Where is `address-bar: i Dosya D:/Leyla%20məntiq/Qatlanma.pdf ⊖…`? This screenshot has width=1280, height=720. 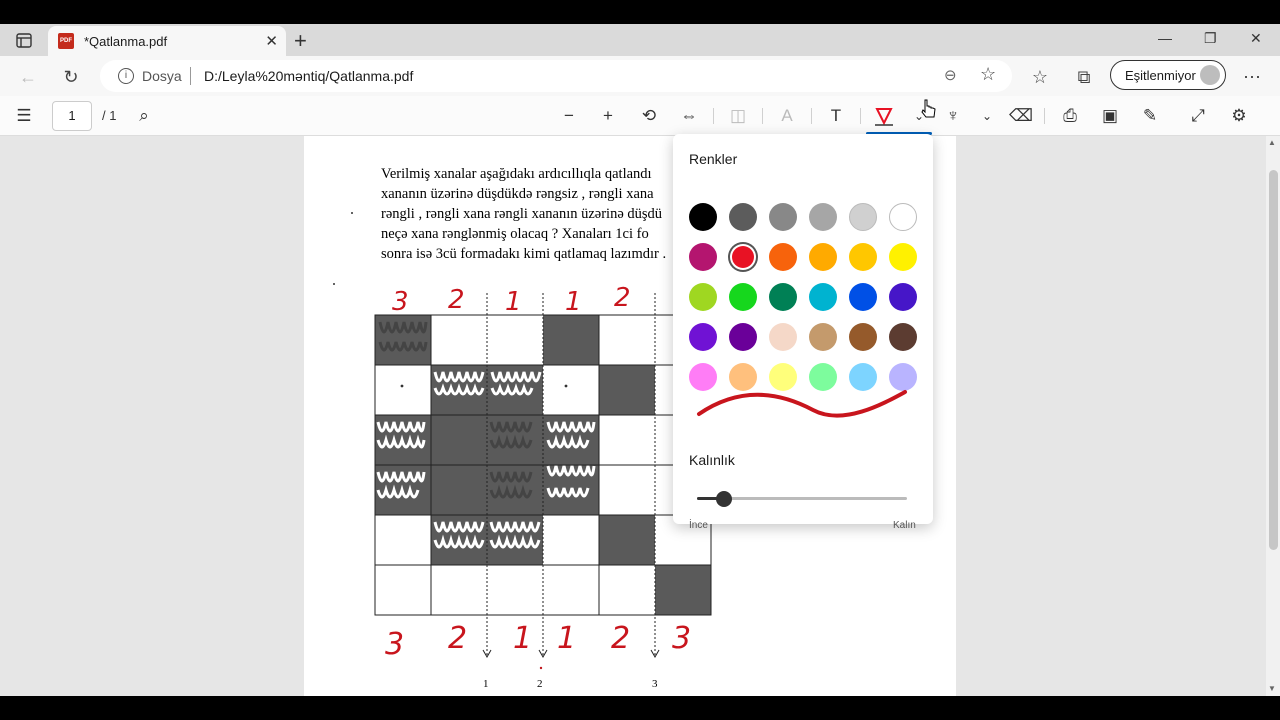
address-bar: i Dosya D:/Leyla%20məntiq/Qatlanma.pdf ⊖… is located at coordinates (556, 76).